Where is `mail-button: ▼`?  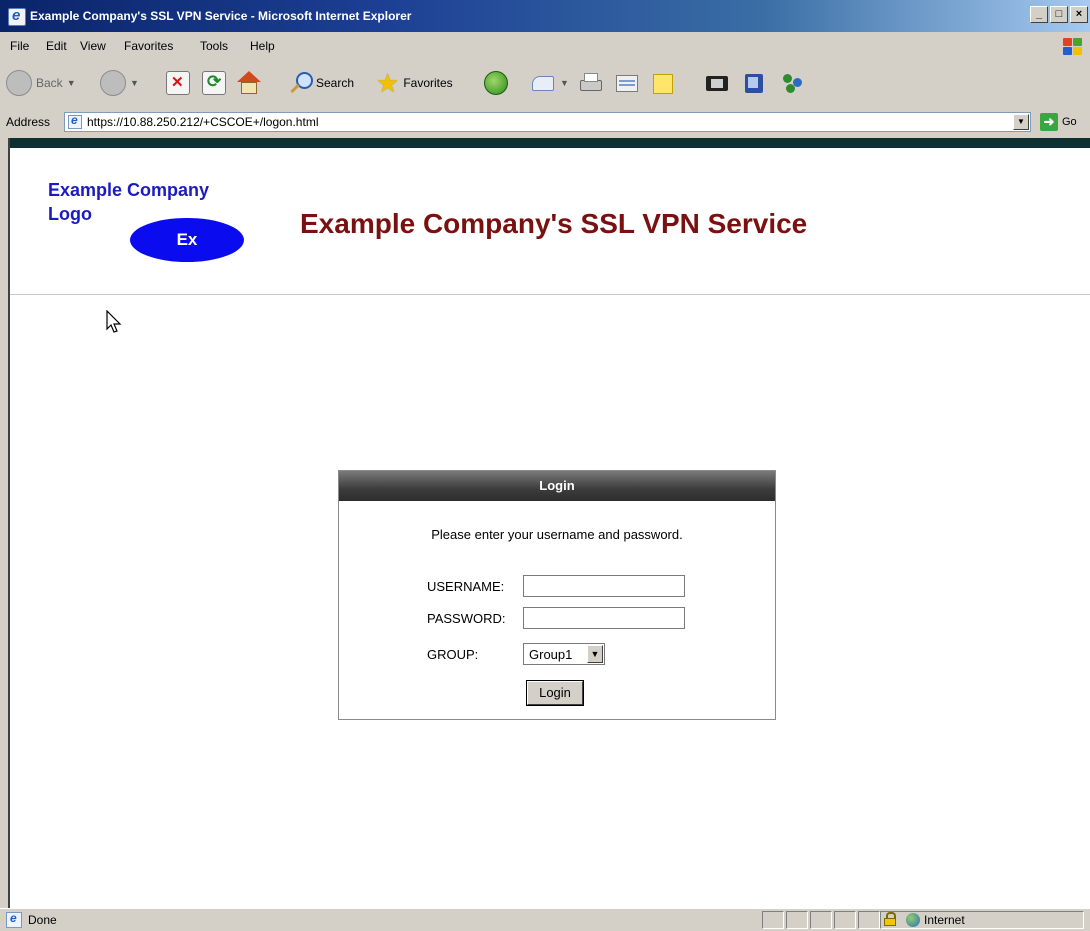 mail-button: ▼ is located at coordinates (549, 83).